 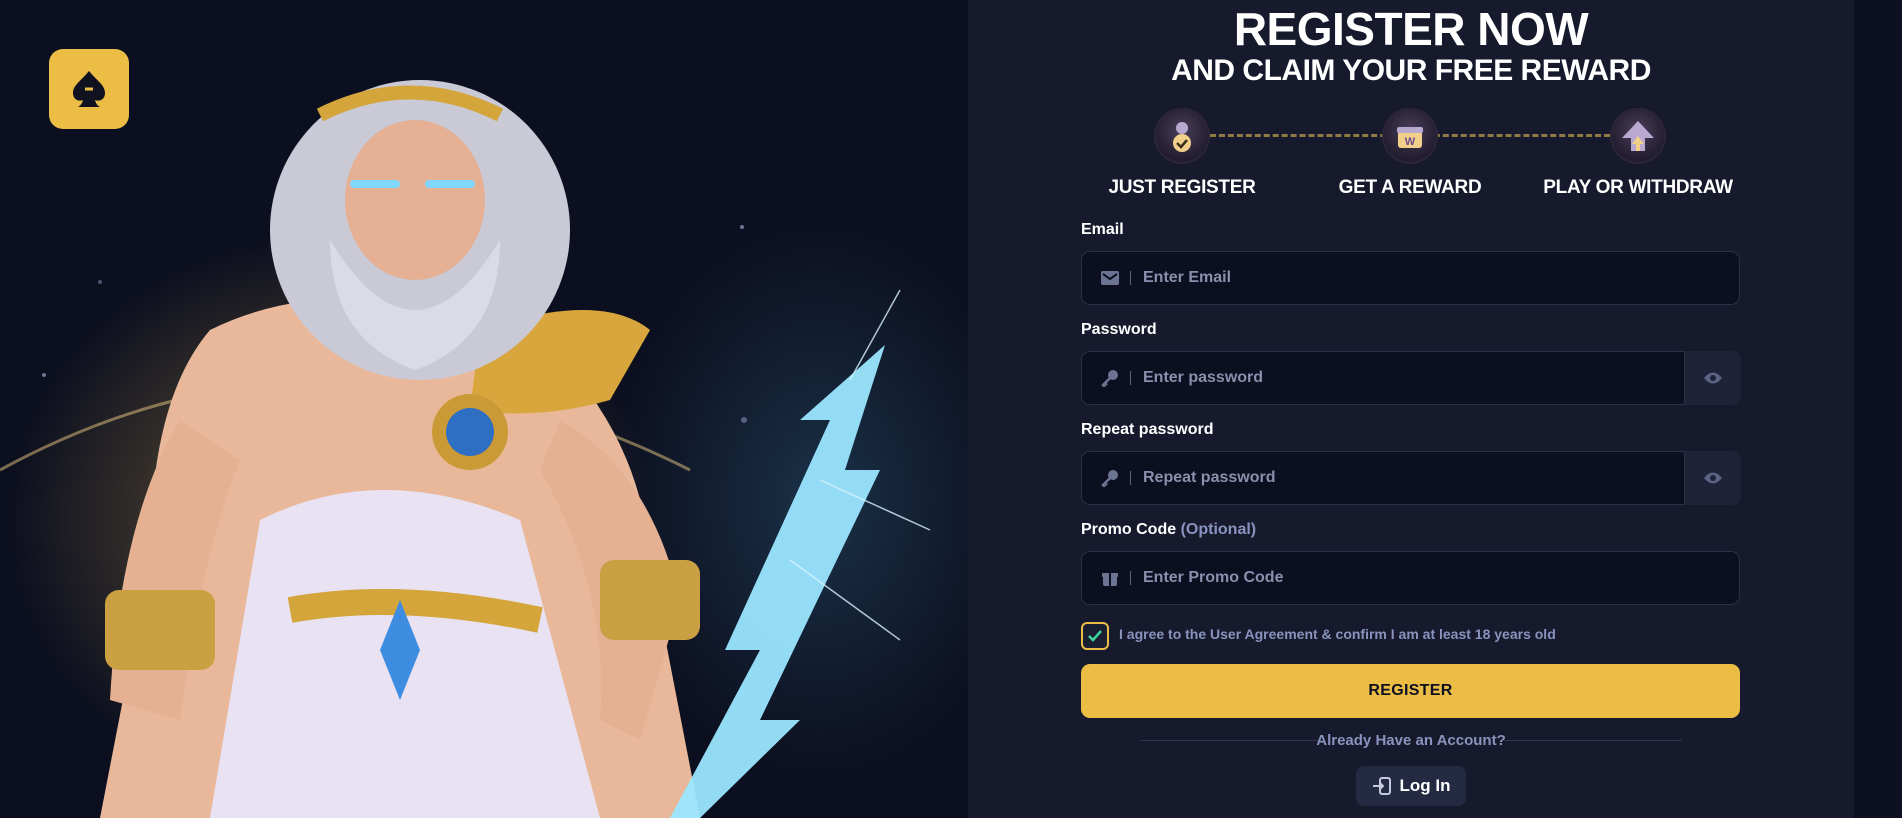 What do you see at coordinates (1411, 29) in the screenshot?
I see `page-title: REGISTER NOW` at bounding box center [1411, 29].